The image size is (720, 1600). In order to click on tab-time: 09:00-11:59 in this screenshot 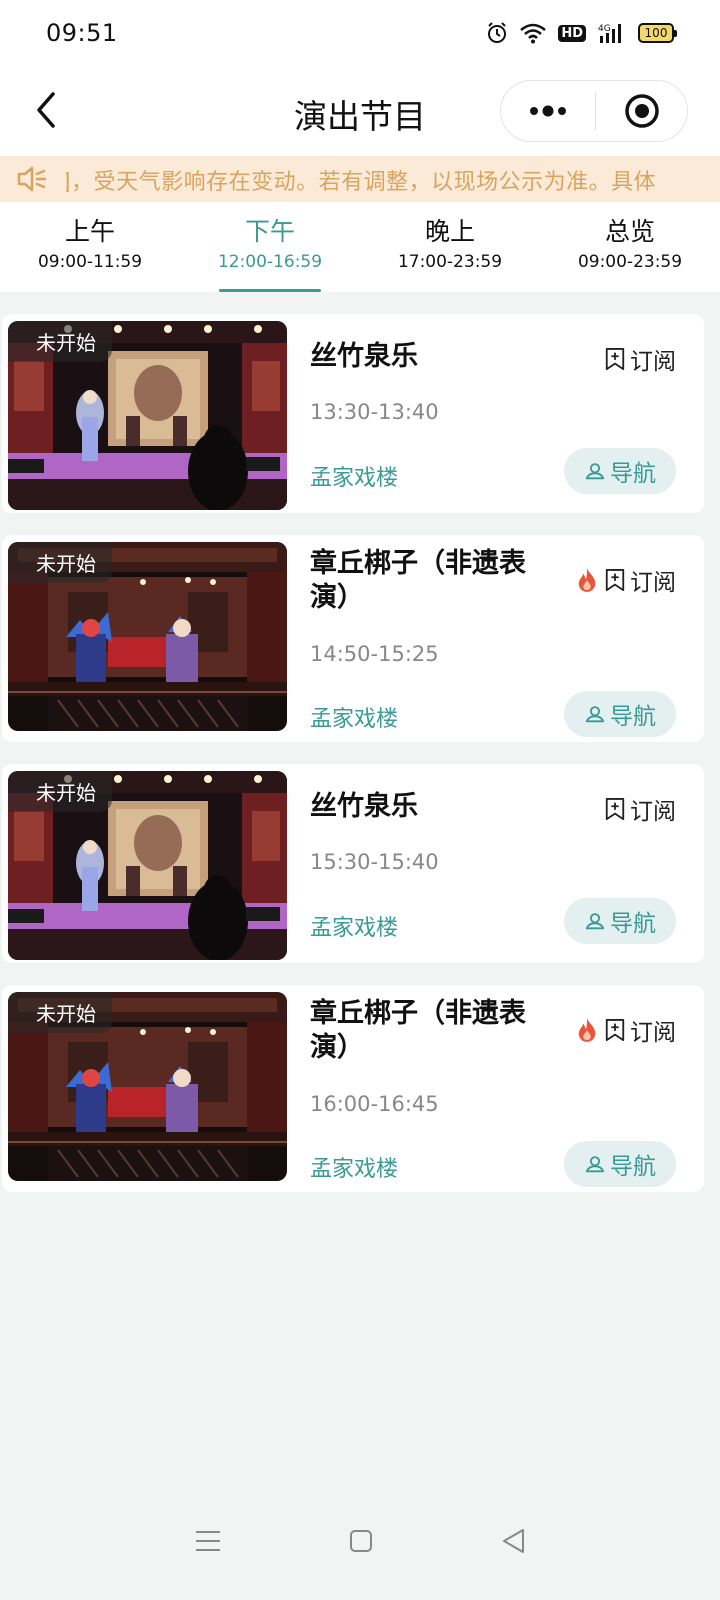, I will do `click(90, 262)`.